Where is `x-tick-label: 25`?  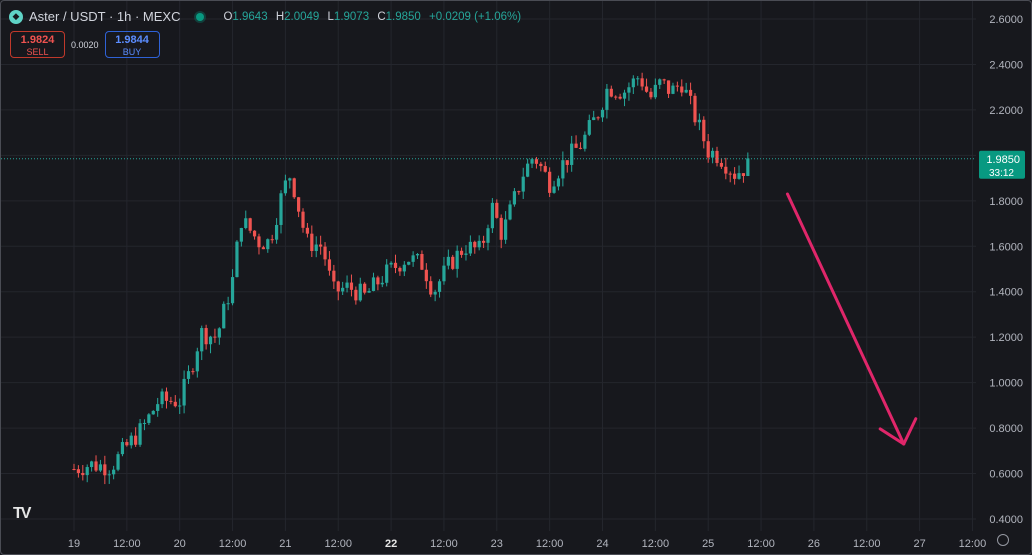
x-tick-label: 25 is located at coordinates (708, 544).